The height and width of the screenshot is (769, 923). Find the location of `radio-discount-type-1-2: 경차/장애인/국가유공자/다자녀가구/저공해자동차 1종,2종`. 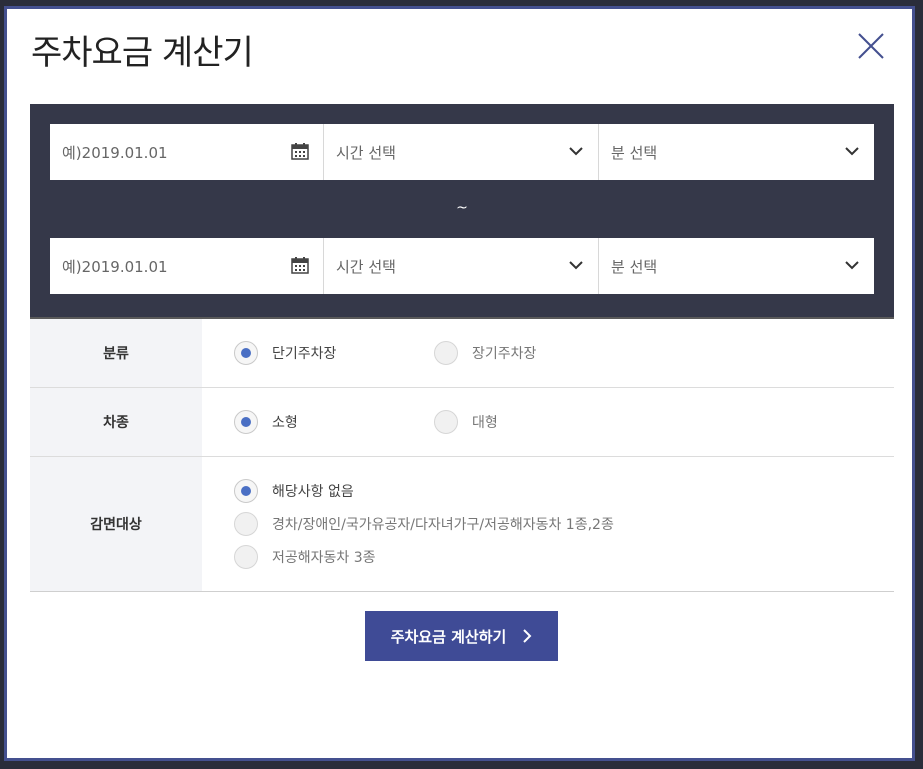

radio-discount-type-1-2: 경차/장애인/국가유공자/다자녀가구/저공해자동차 1종,2종 is located at coordinates (424, 524).